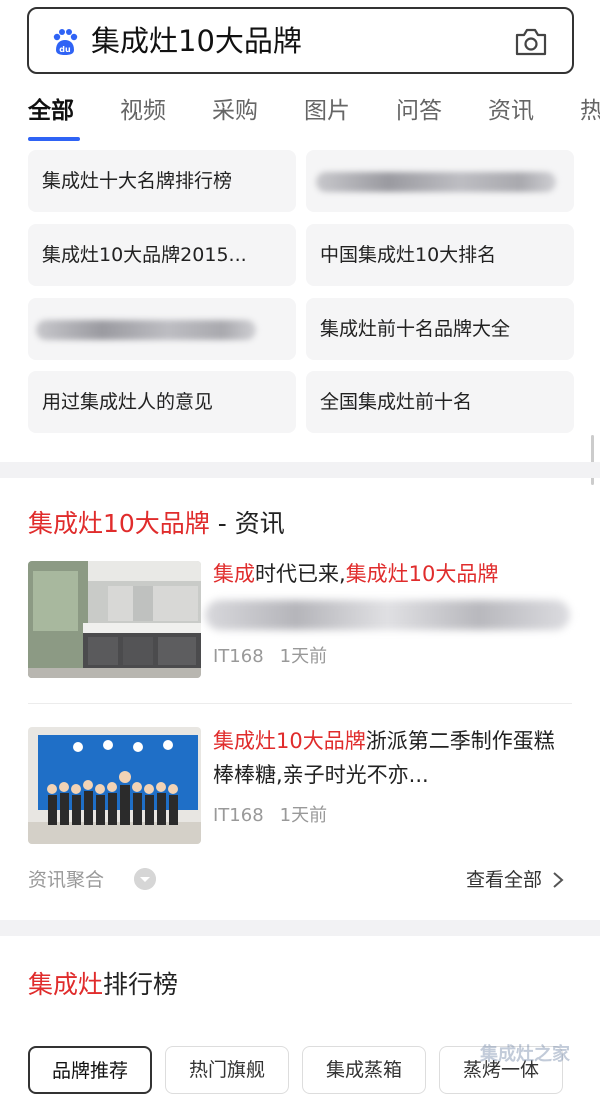 Image resolution: width=600 pixels, height=1094 pixels. I want to click on ranking-section-title: 集成灶排行榜, so click(103, 985).